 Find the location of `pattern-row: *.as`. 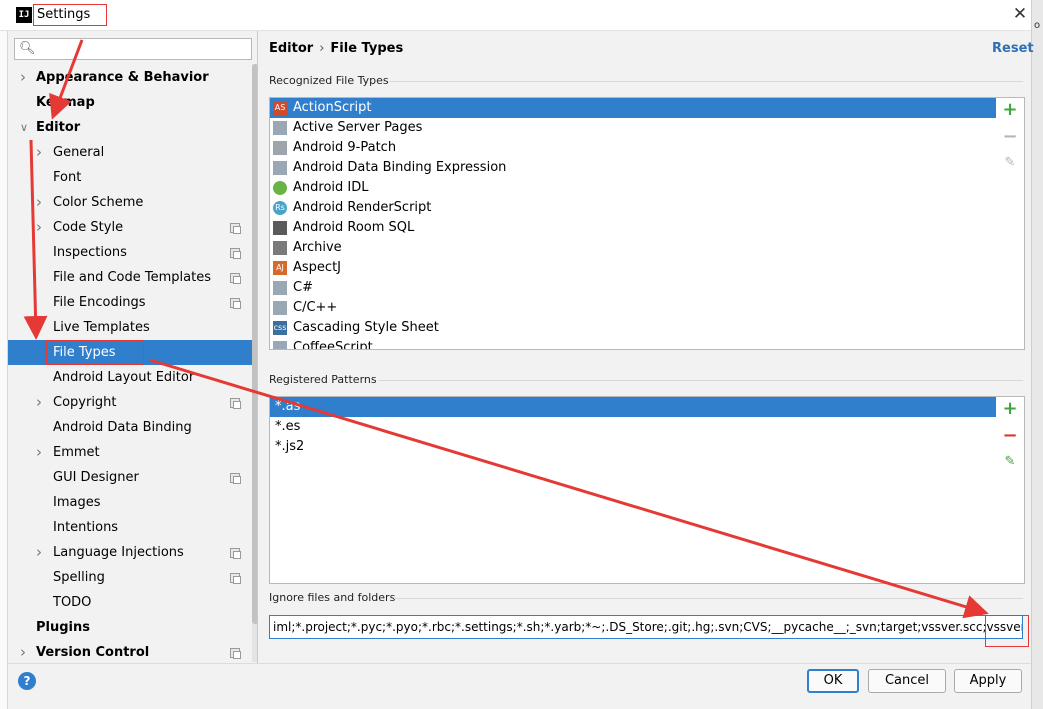

pattern-row: *.as is located at coordinates (633, 407).